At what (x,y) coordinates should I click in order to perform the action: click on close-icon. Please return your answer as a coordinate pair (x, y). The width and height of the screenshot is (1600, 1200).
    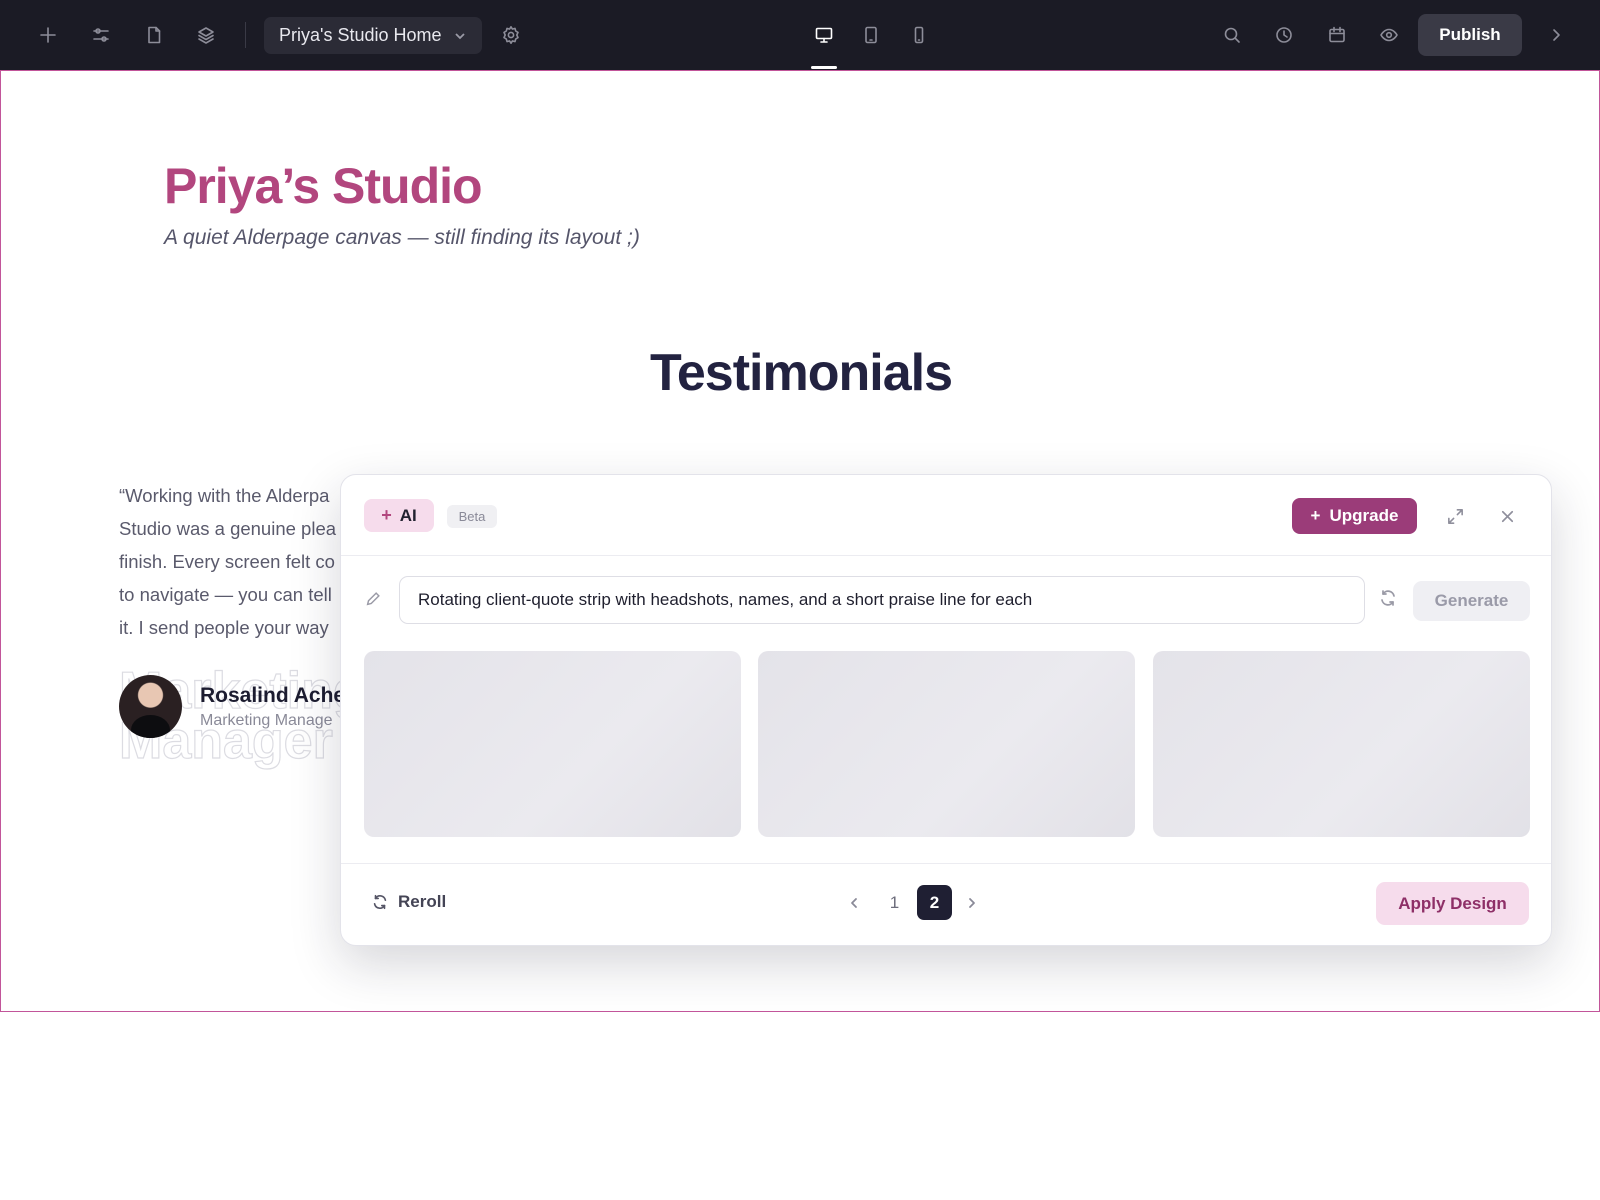
    Looking at the image, I should click on (1507, 516).